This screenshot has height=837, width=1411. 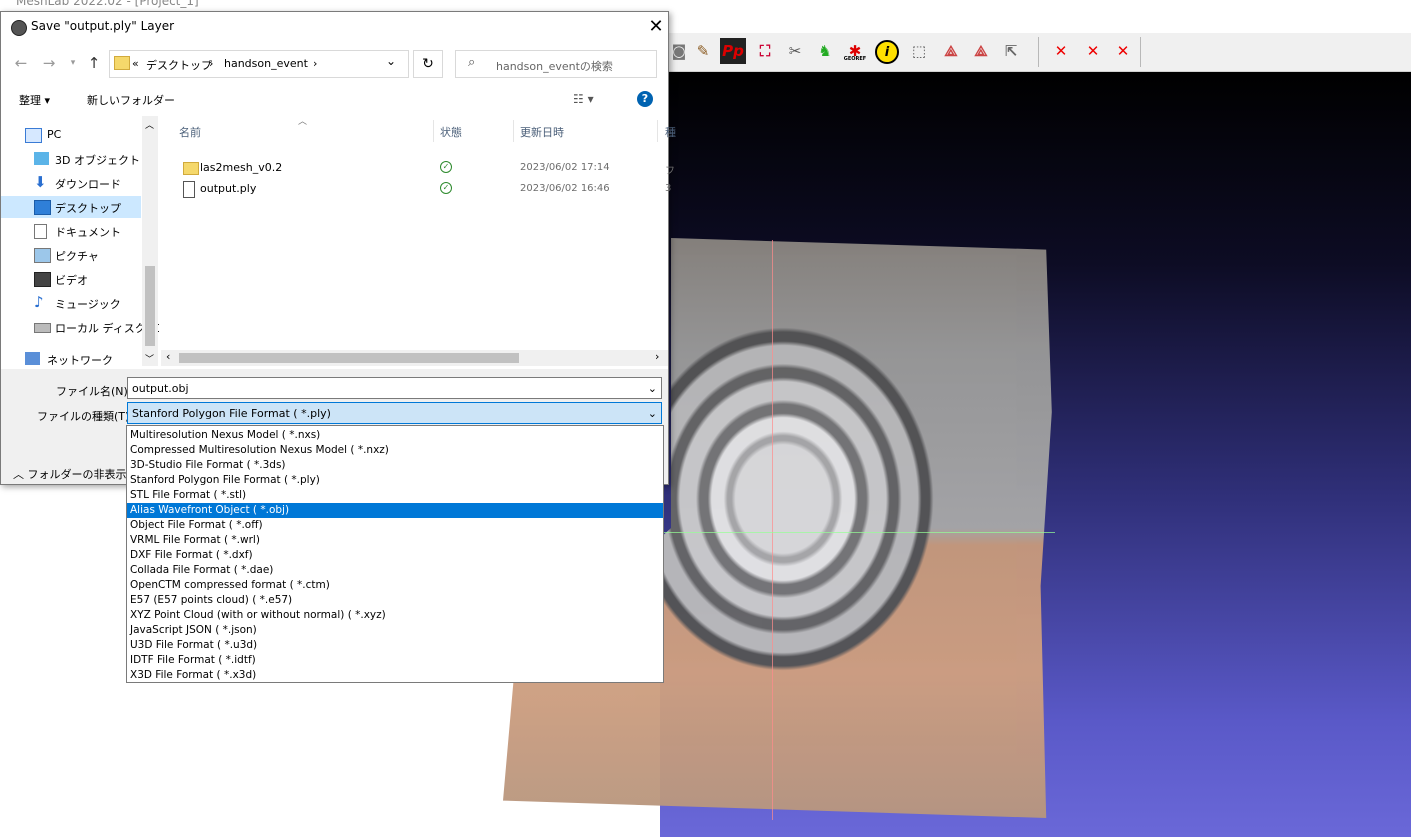 I want to click on file-type: 3, so click(x=668, y=188).